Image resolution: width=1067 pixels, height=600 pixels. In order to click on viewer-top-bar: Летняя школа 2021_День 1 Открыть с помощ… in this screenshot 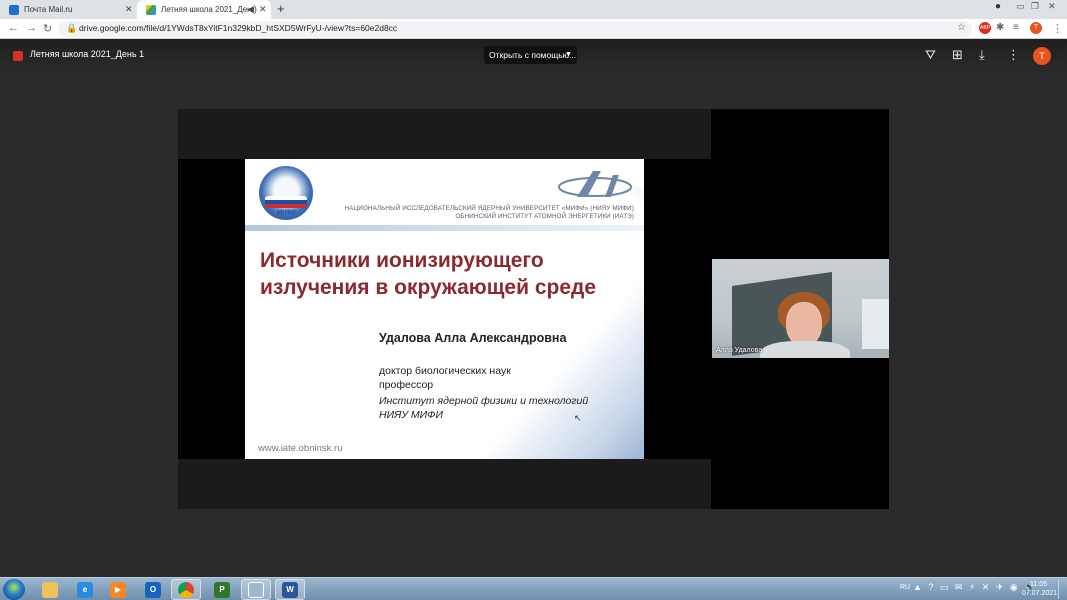, I will do `click(533, 56)`.